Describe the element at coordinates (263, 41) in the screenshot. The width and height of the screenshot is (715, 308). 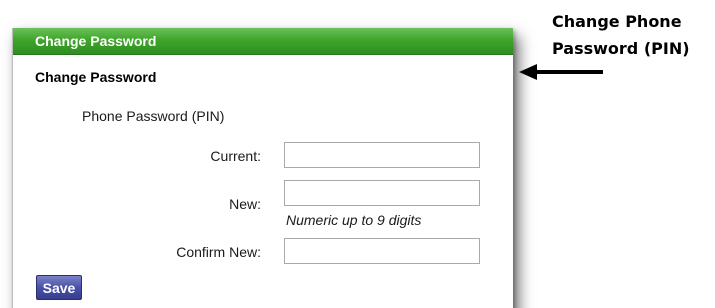
I see `panel-header: Change Password` at that location.